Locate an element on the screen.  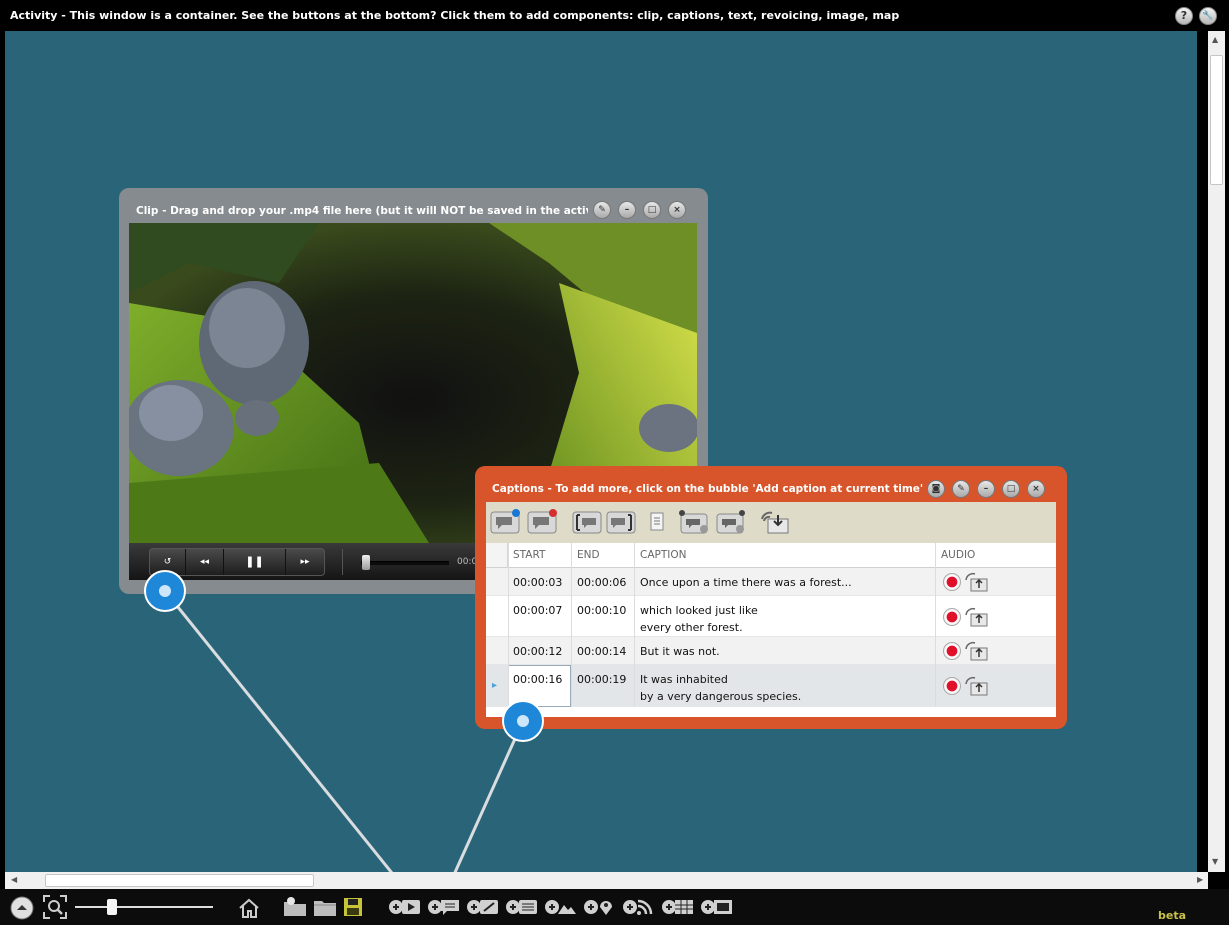
player-buttons: ↺ ◂◂ ❚❚ ▸▸ is located at coordinates (237, 562).